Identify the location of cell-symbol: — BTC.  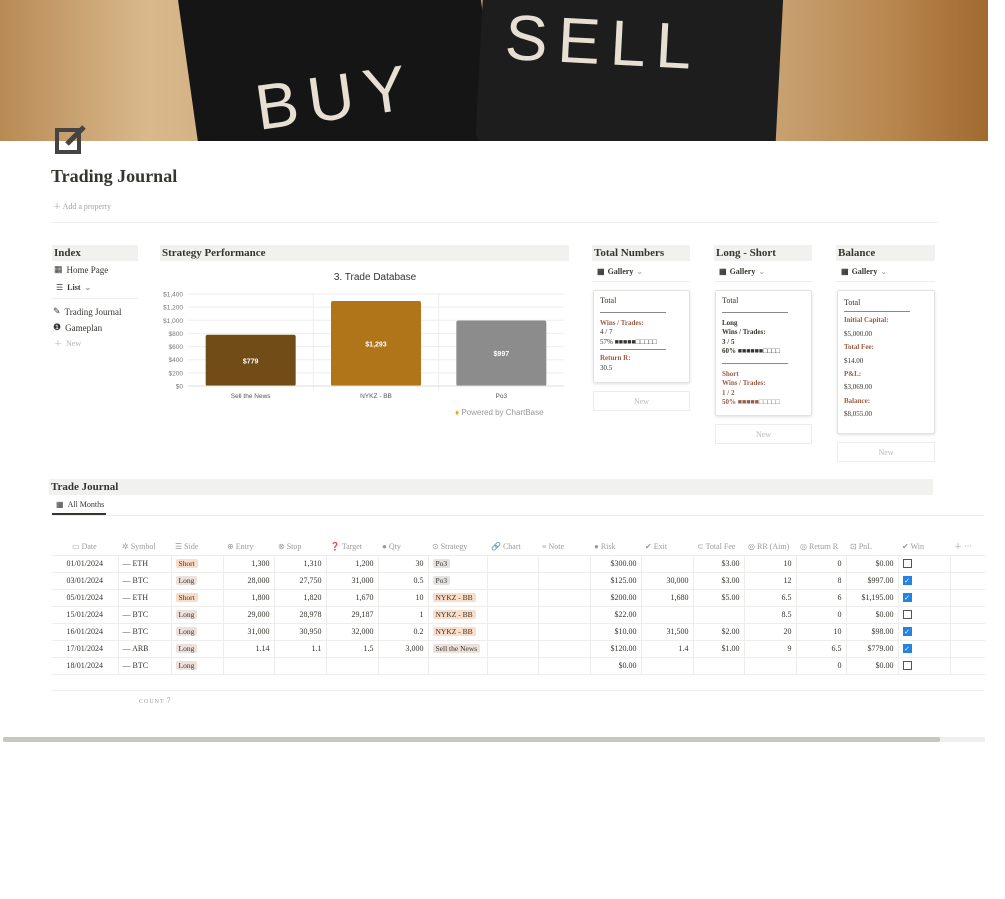
(145, 580).